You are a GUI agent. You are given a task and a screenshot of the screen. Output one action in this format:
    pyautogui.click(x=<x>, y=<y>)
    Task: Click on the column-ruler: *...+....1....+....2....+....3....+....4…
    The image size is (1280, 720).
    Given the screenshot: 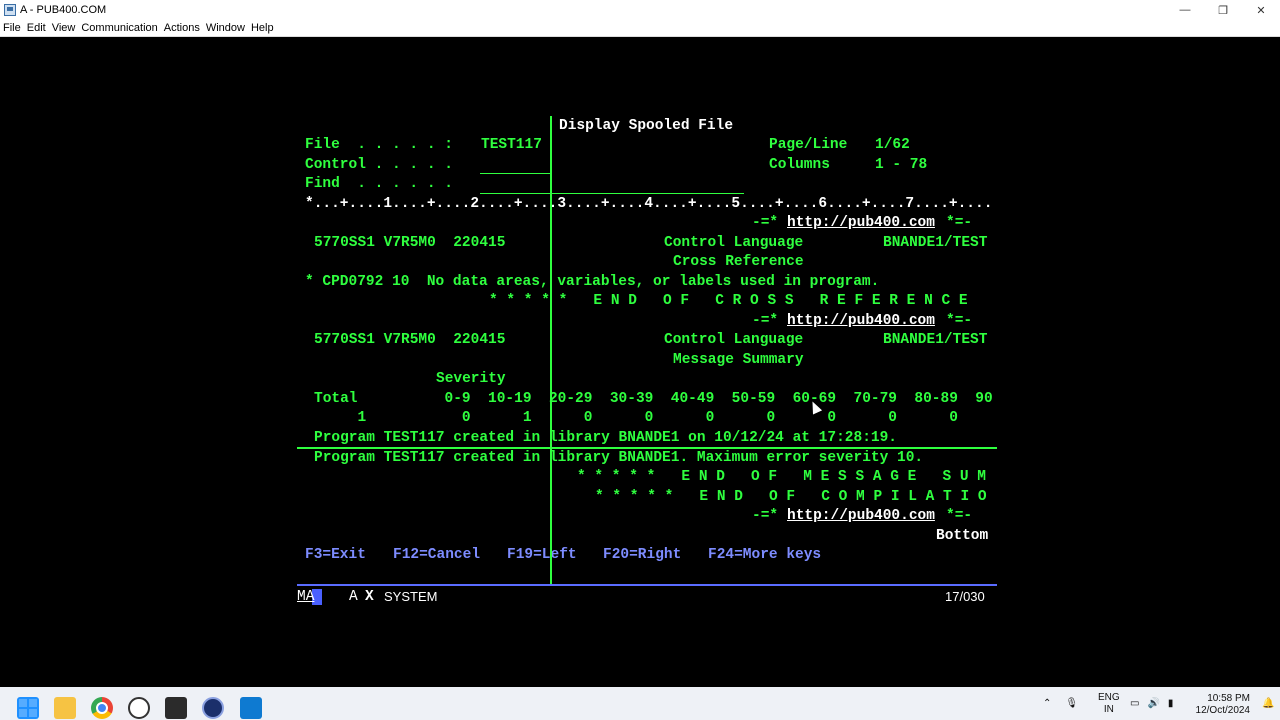 What is the action you would take?
    pyautogui.click(x=649, y=204)
    